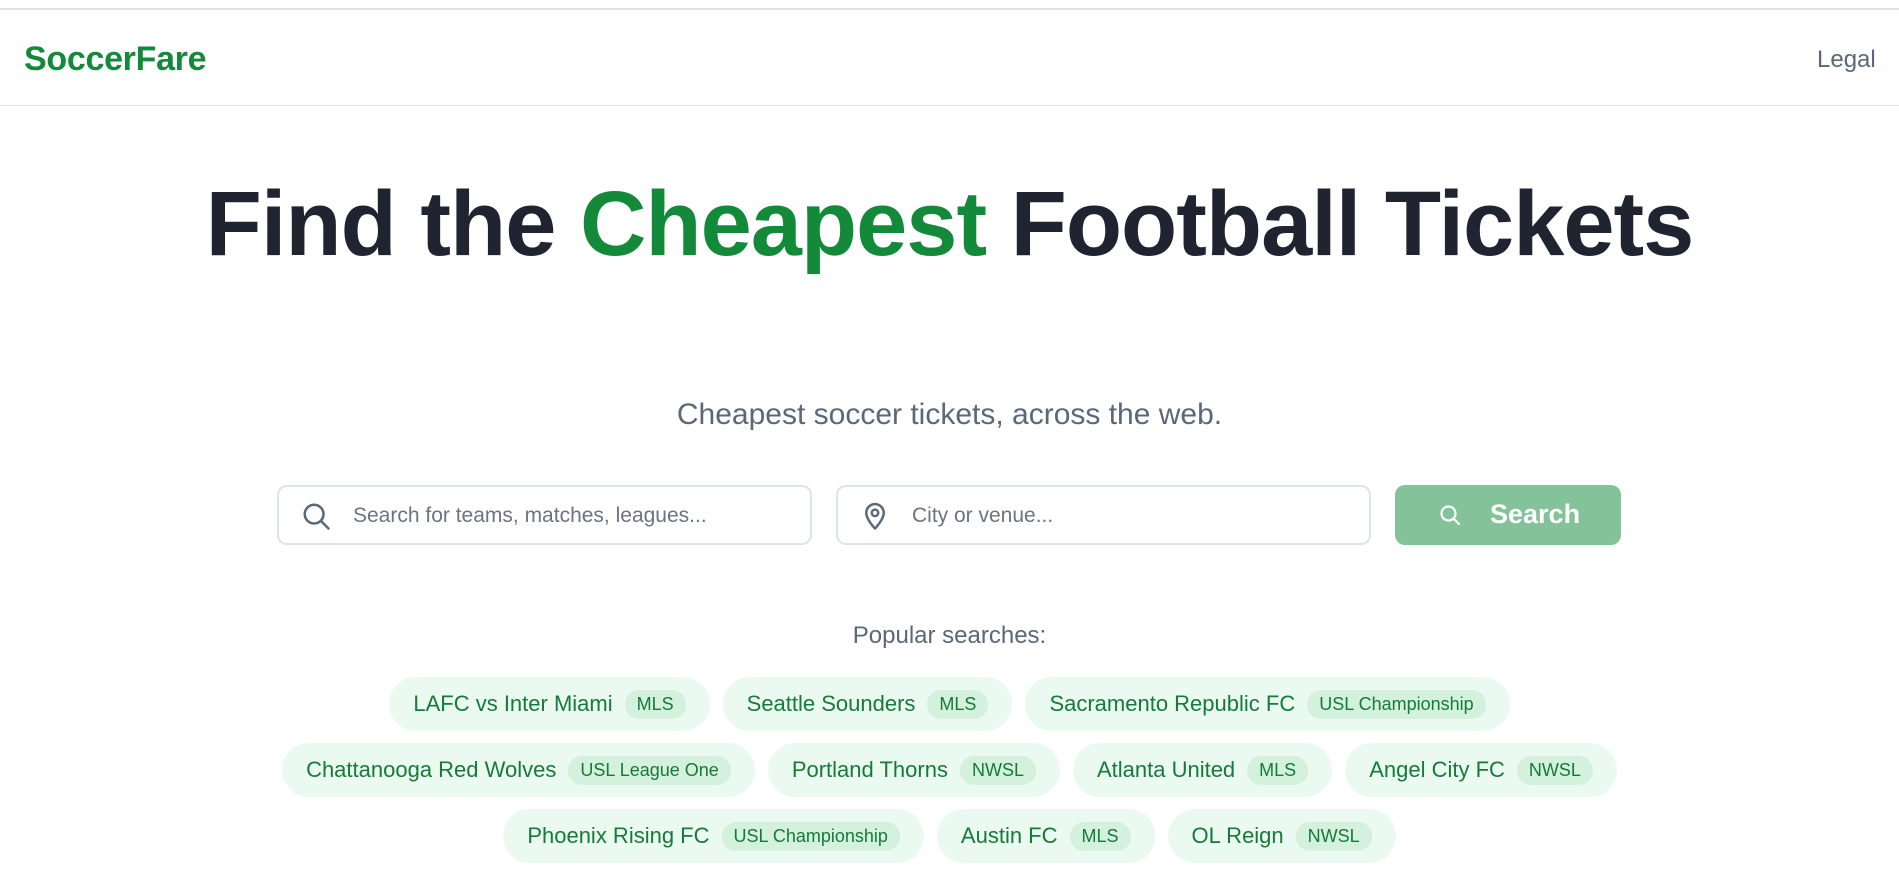 The height and width of the screenshot is (887, 1899). What do you see at coordinates (1450, 515) in the screenshot?
I see `search-button-icon` at bounding box center [1450, 515].